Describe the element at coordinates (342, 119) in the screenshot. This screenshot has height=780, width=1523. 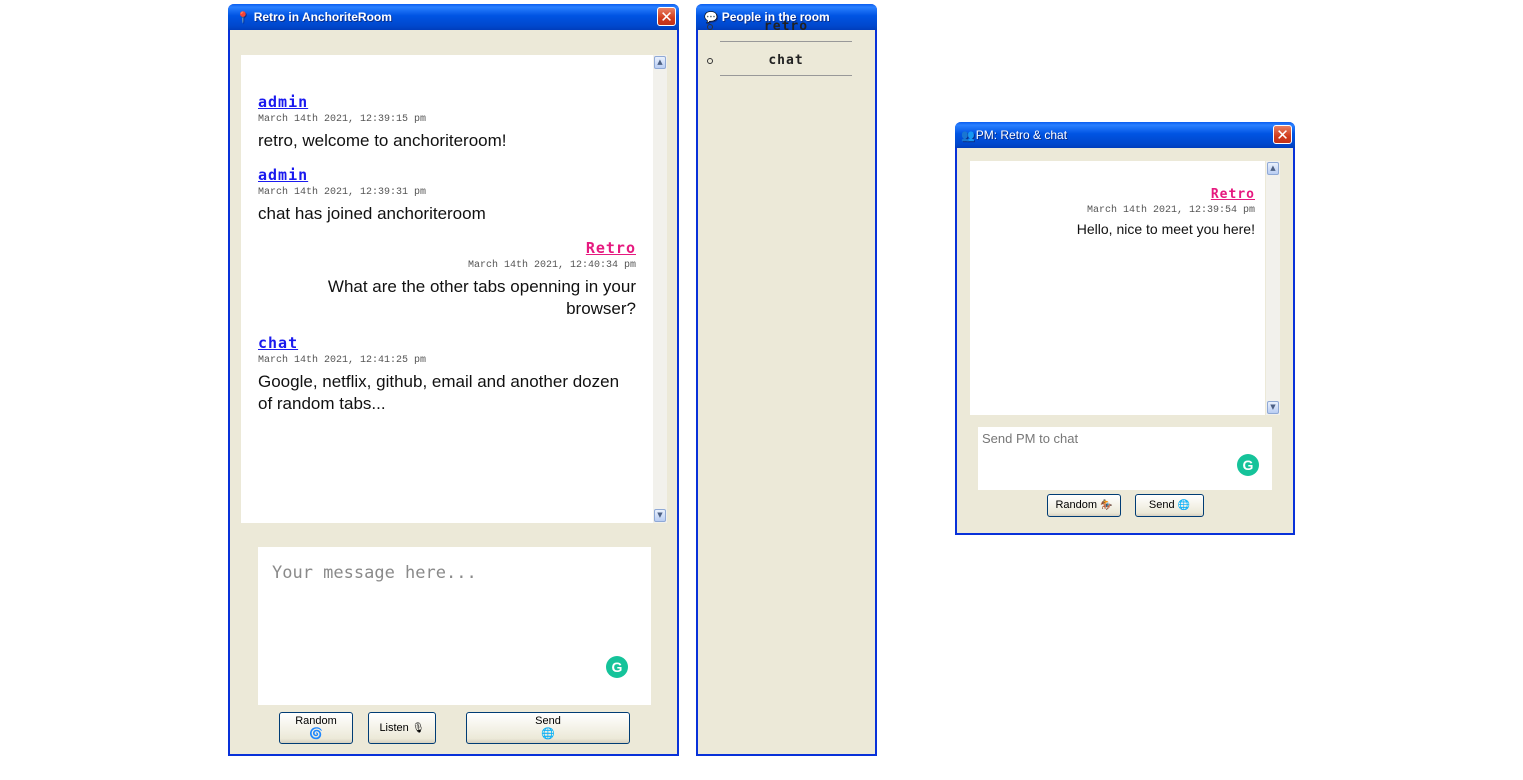
I see `message-timestamp: March 14th 2021, 12:39:15 pm` at that location.